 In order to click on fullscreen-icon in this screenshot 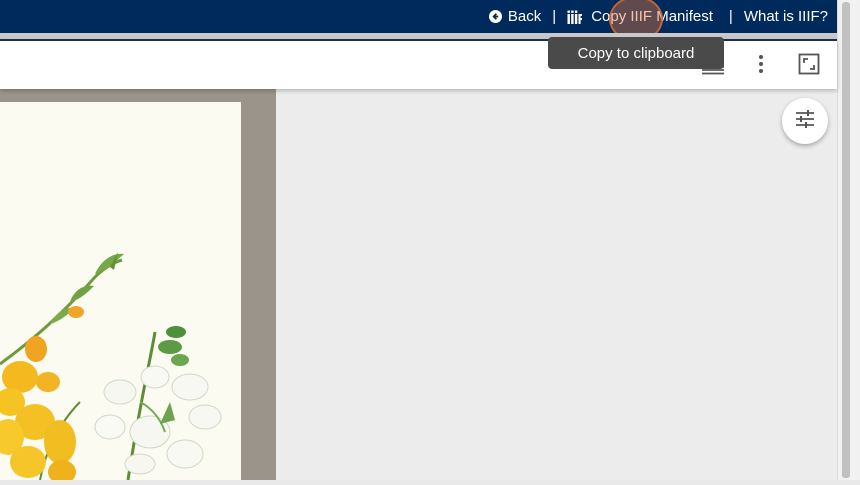, I will do `click(809, 66)`.